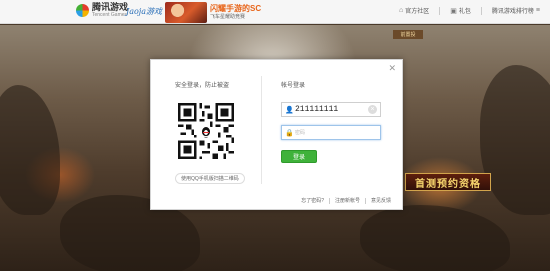 The width and height of the screenshot is (550, 271). I want to click on dialog-footer: 忘了密码? 注册新帐号 意见反馈, so click(277, 200).